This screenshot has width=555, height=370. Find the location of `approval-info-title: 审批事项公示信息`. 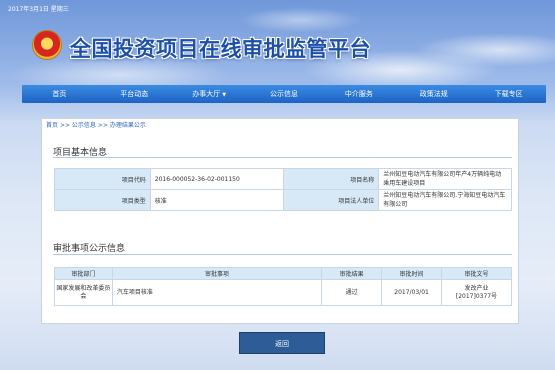

approval-info-title: 审批事项公示信息 is located at coordinates (89, 249).